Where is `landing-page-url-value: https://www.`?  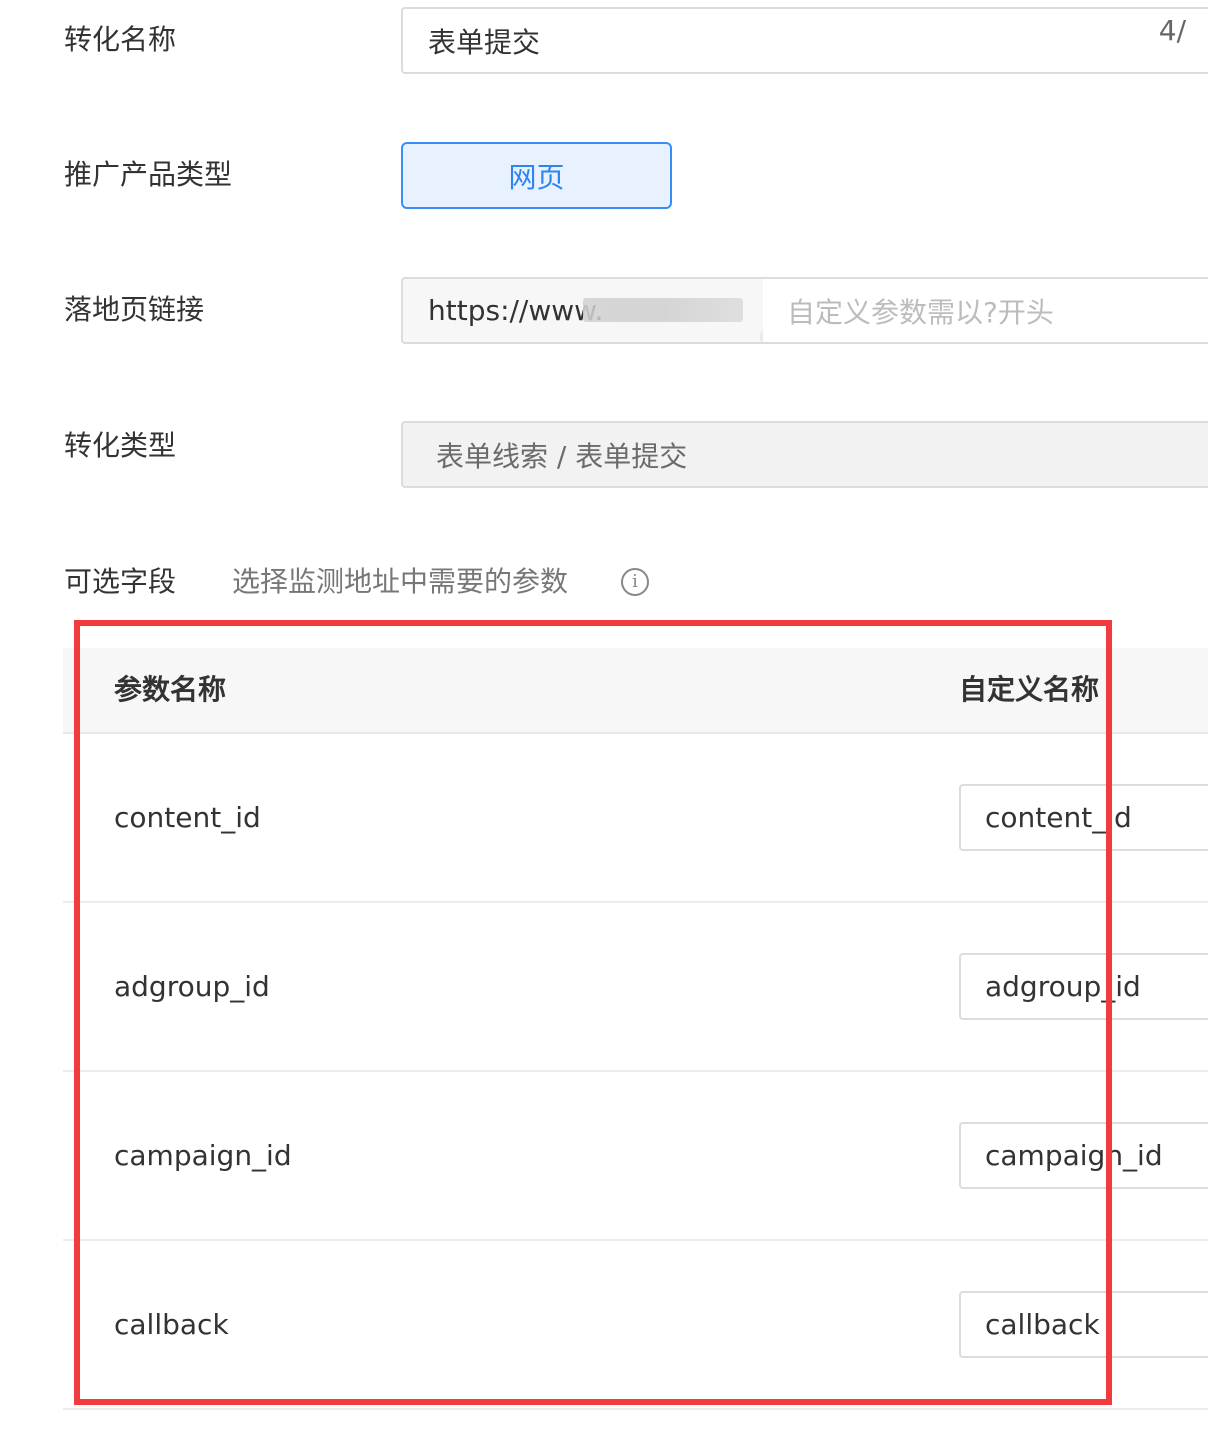 landing-page-url-value: https://www. is located at coordinates (516, 310).